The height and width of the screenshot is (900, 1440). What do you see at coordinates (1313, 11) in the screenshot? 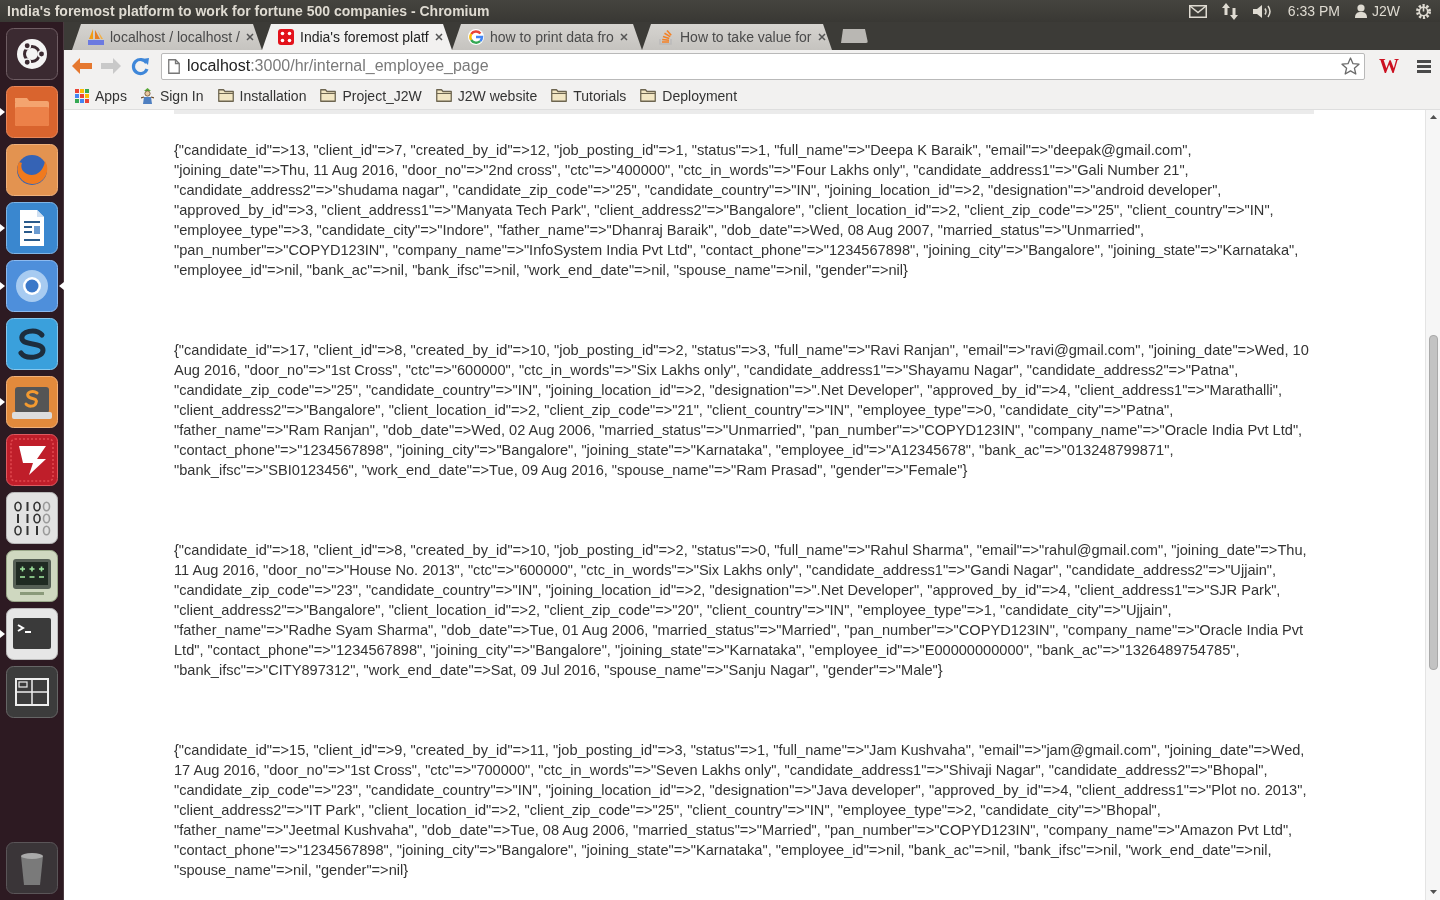
I see `clock: 6:33 PM` at bounding box center [1313, 11].